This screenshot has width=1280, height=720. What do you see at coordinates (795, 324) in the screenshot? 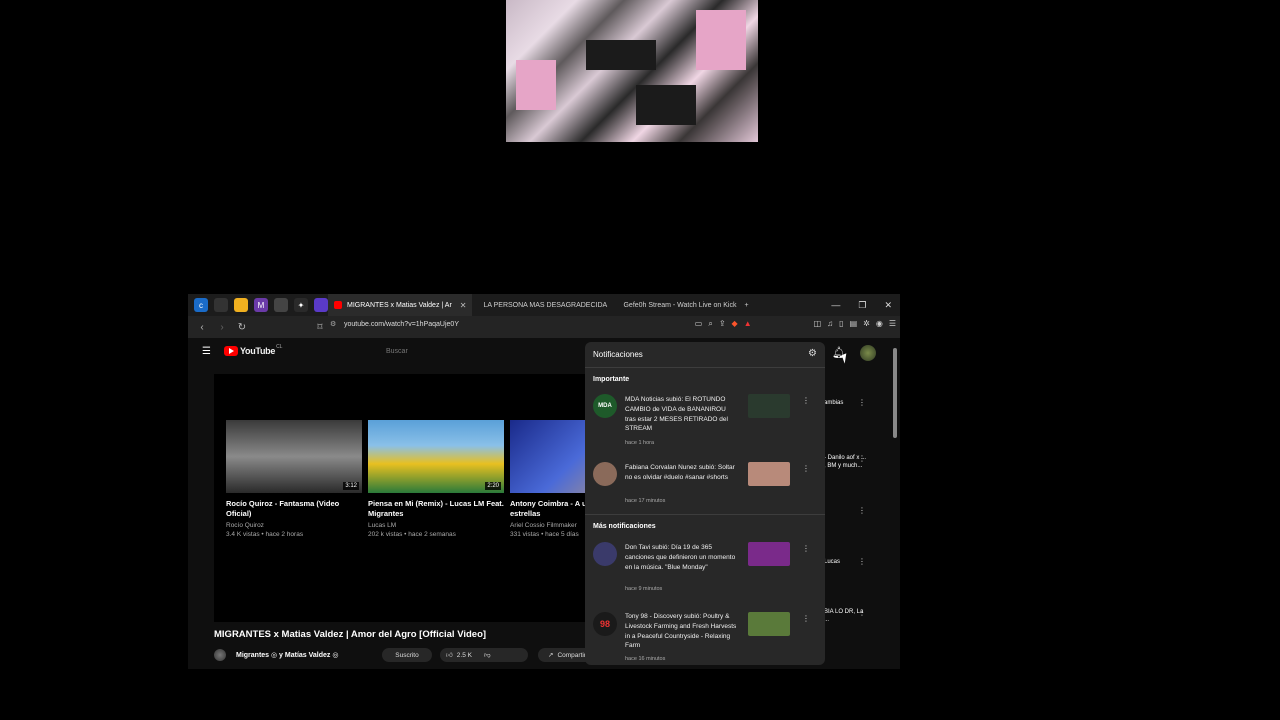
I see `toolbar-icons: ▭ ⌕ ⇪ ◆ ▲ ◫ ♫ ▯ ▤ ✲ ◉ ☰` at bounding box center [795, 324].